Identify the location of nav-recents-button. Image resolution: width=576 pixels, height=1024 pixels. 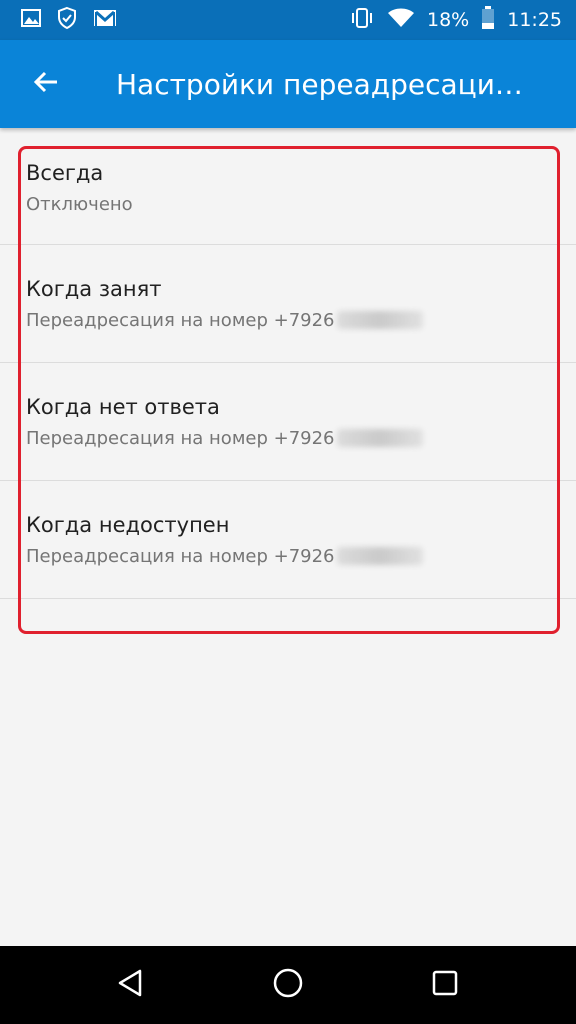
(445, 985).